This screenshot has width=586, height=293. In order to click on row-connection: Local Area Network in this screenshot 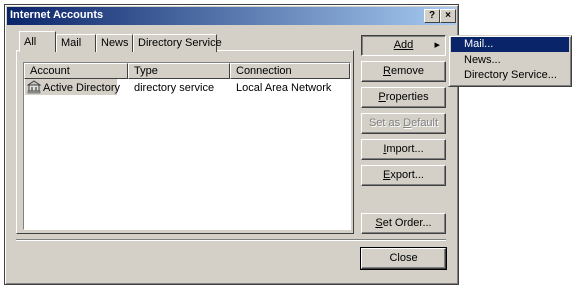, I will do `click(284, 88)`.